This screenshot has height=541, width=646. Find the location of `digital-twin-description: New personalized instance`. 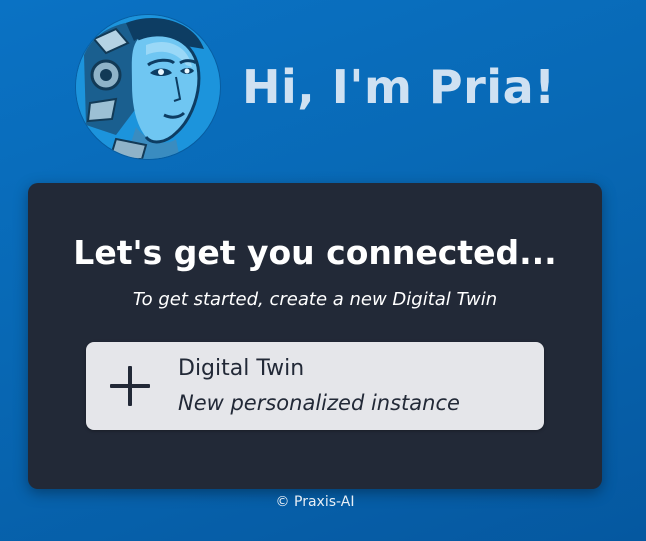

digital-twin-description: New personalized instance is located at coordinates (319, 403).